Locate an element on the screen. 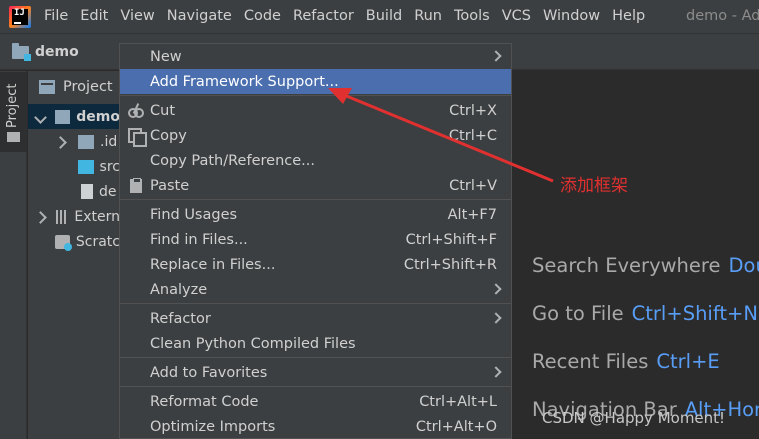 The height and width of the screenshot is (439, 759). hint-shortcut: Dou is located at coordinates (743, 265).